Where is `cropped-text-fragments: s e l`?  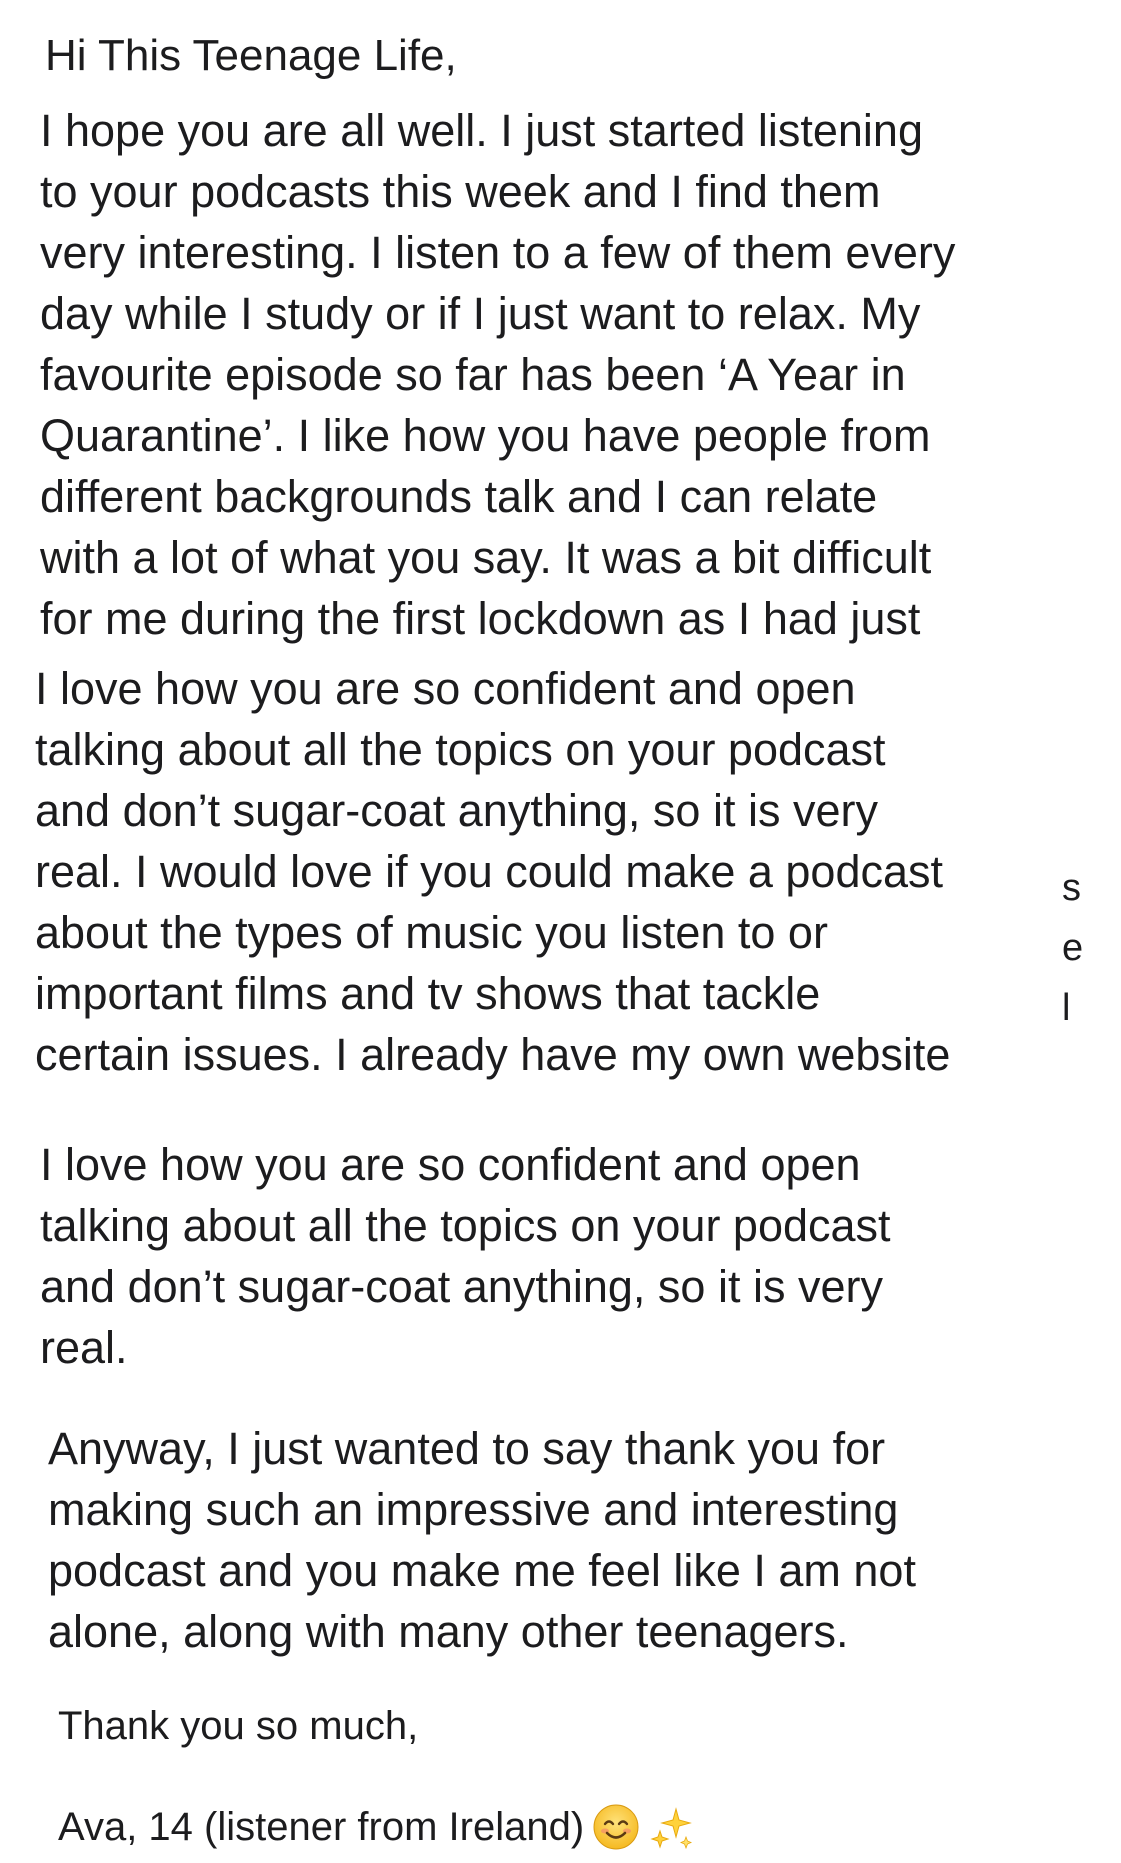
cropped-text-fragments: s e l is located at coordinates (1072, 948).